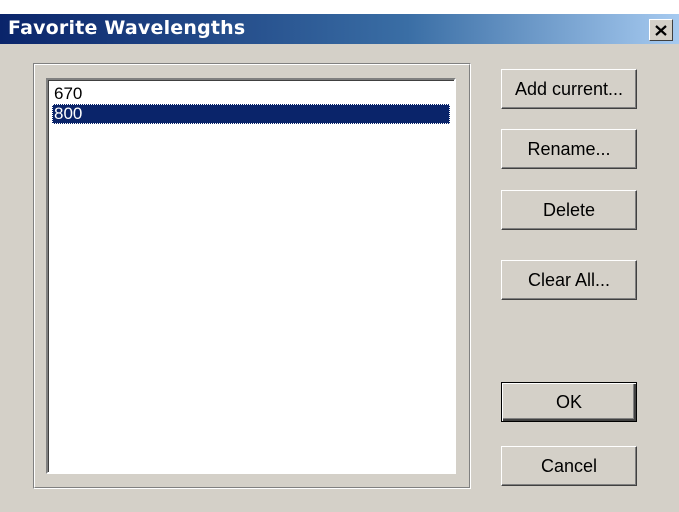 The height and width of the screenshot is (512, 679). Describe the element at coordinates (569, 210) in the screenshot. I see `delete-button: Delete` at that location.